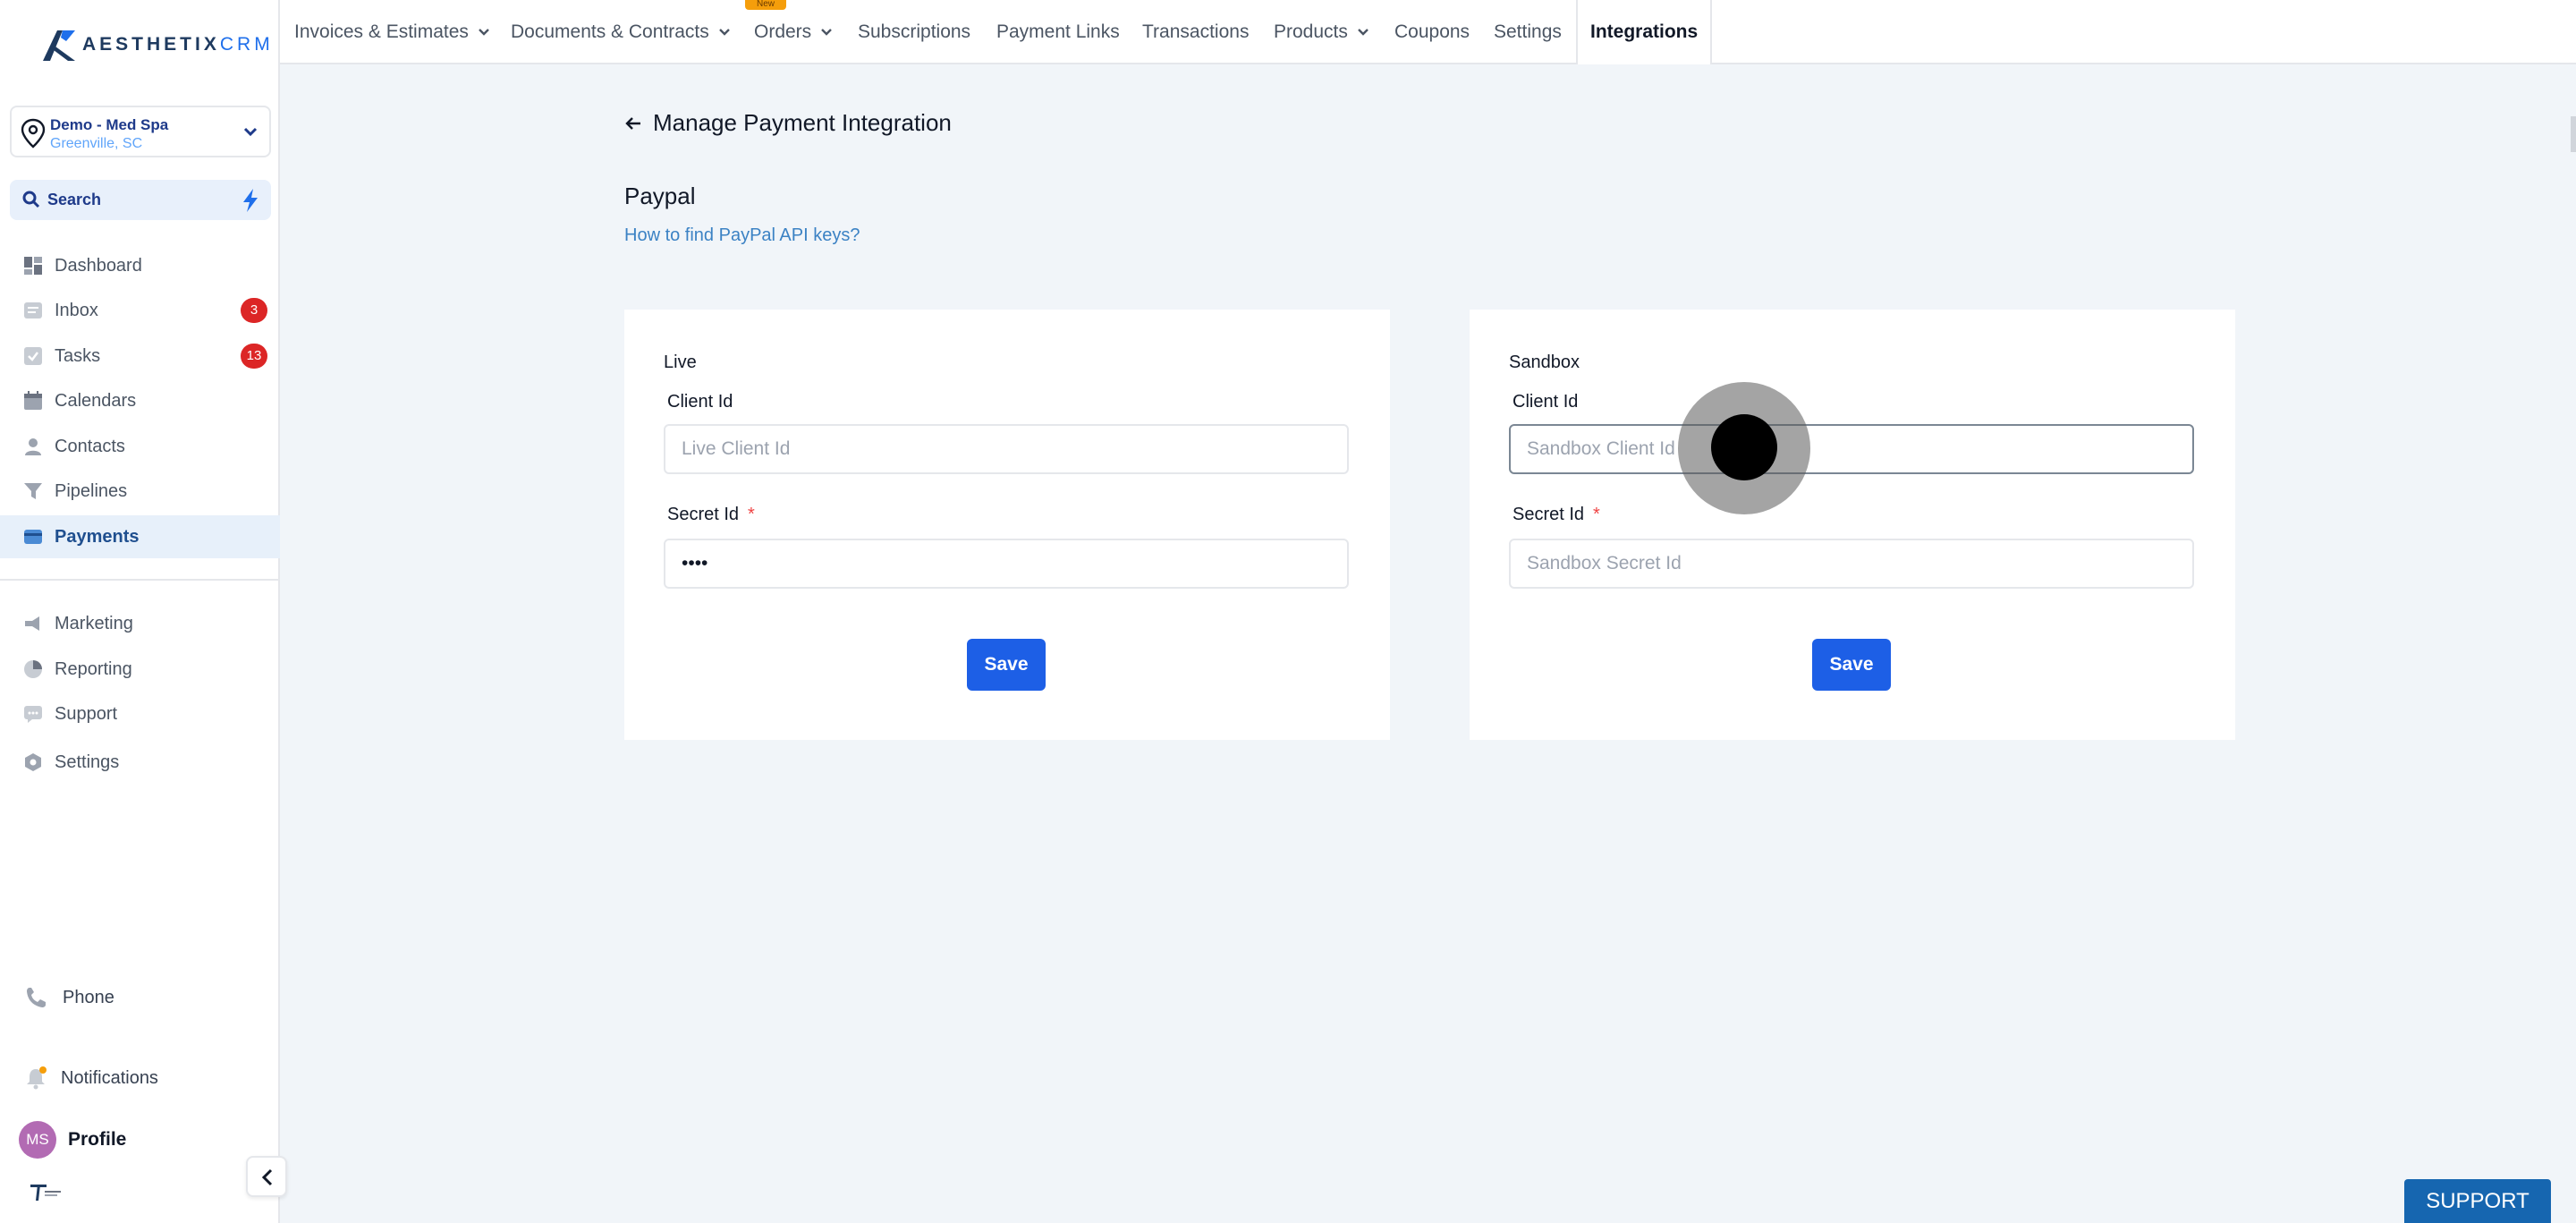  What do you see at coordinates (96, 143) in the screenshot?
I see `location-city: Greenville, SC` at bounding box center [96, 143].